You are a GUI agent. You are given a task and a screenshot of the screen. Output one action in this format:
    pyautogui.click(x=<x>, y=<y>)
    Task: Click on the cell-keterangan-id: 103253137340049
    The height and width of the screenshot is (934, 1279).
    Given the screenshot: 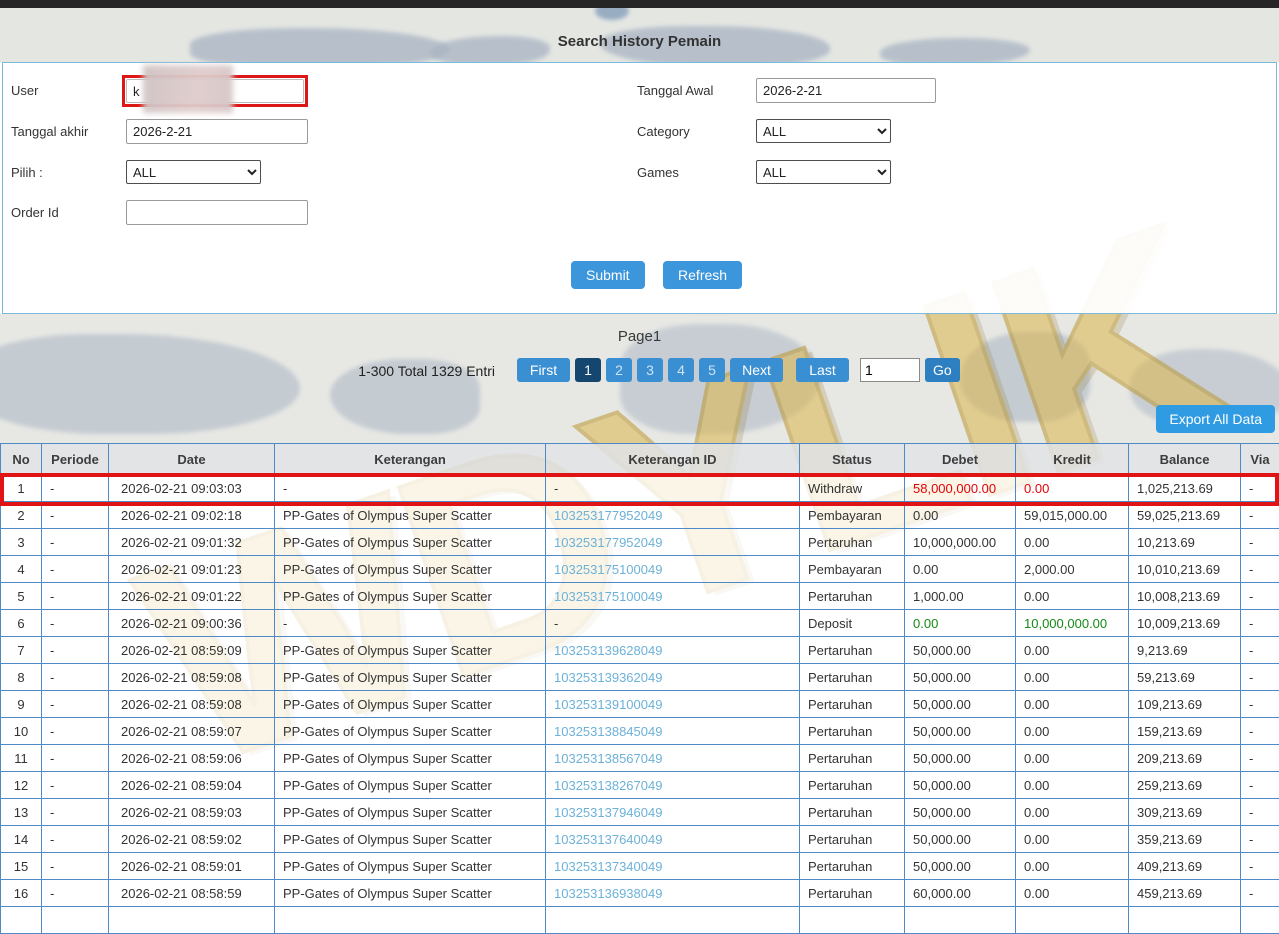 What is the action you would take?
    pyautogui.click(x=673, y=866)
    